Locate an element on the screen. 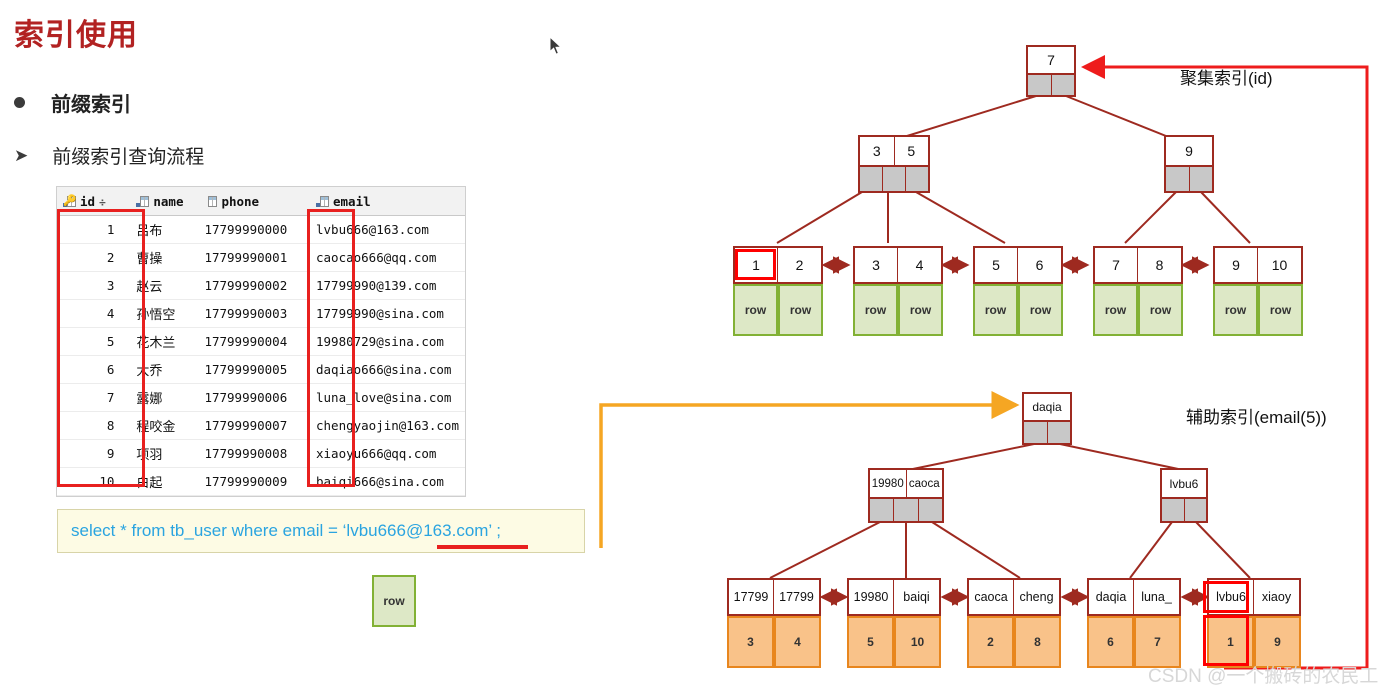 This screenshot has width=1384, height=695. cell-name: 项羽 is located at coordinates (164, 453).